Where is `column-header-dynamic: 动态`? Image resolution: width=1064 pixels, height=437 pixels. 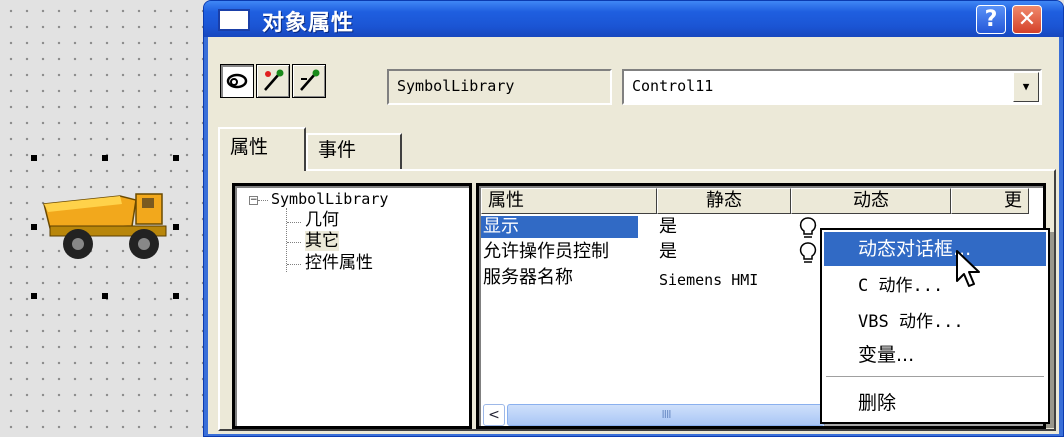 column-header-dynamic: 动态 is located at coordinates (871, 201).